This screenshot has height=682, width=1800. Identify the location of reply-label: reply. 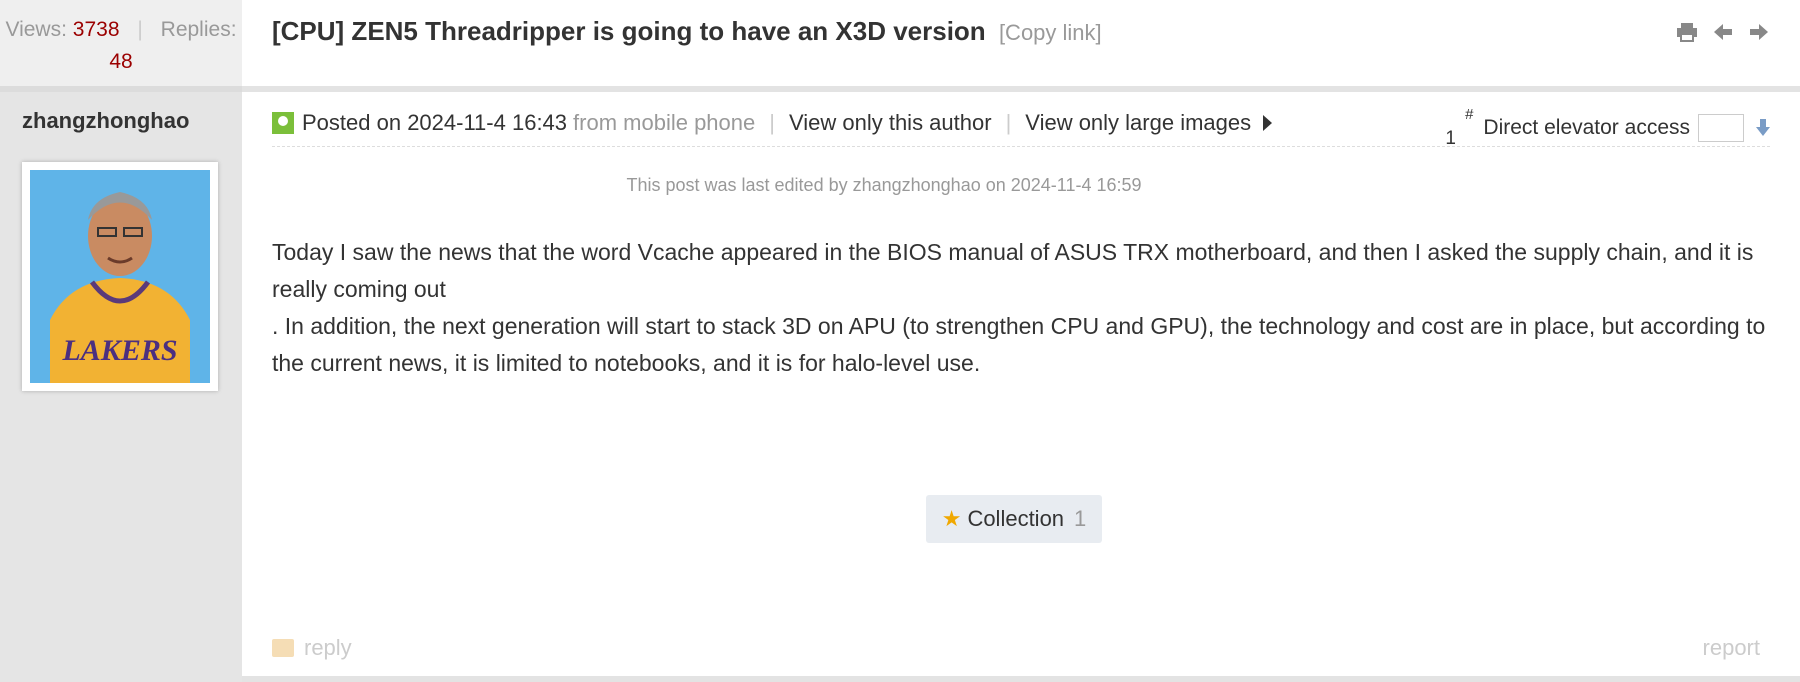
(328, 647).